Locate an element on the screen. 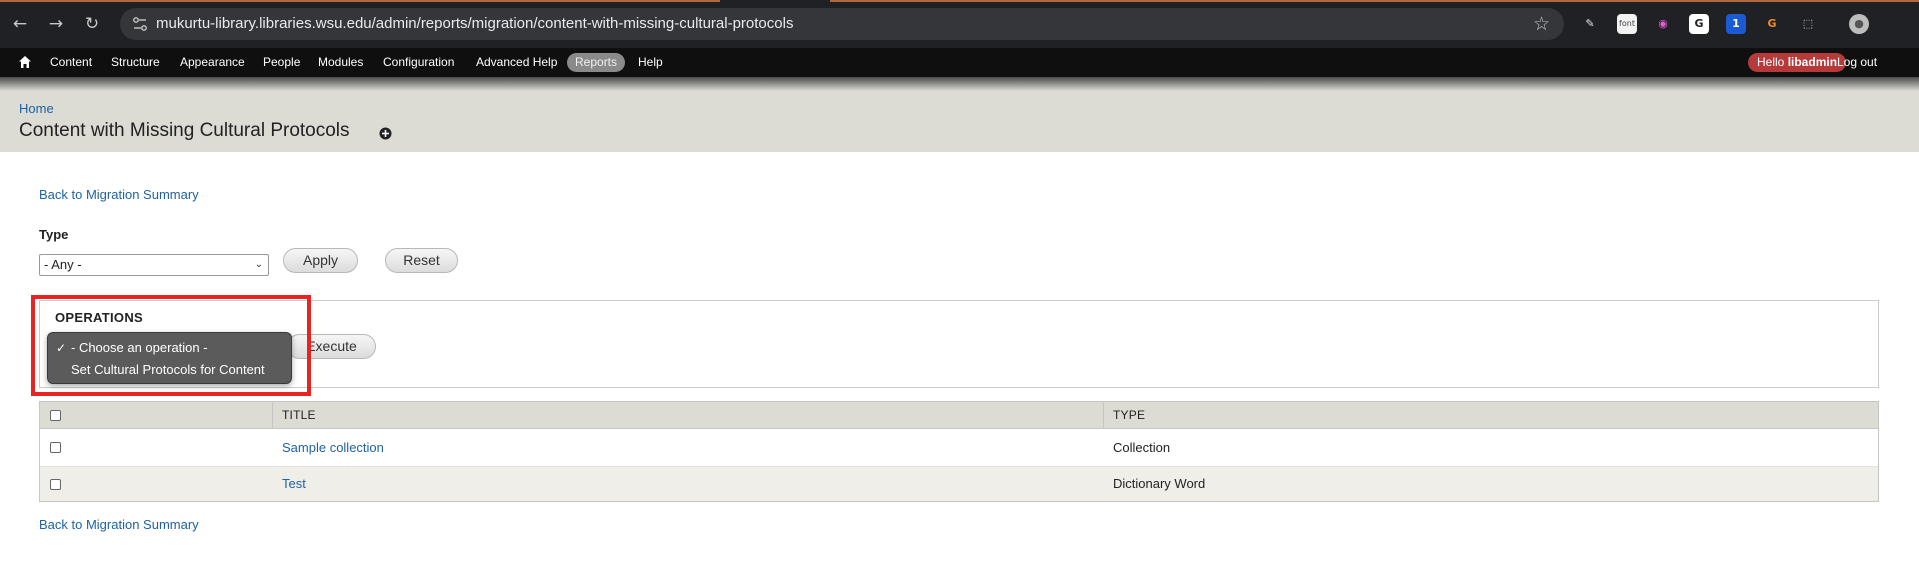 The image size is (1919, 577). table-row: Test Dictionary Word is located at coordinates (959, 483).